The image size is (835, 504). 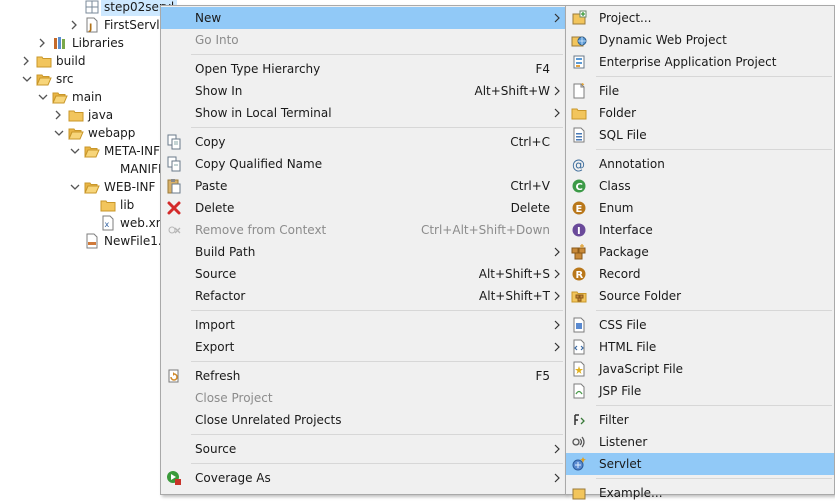 I want to click on servlet-icon, so click(x=579, y=464).